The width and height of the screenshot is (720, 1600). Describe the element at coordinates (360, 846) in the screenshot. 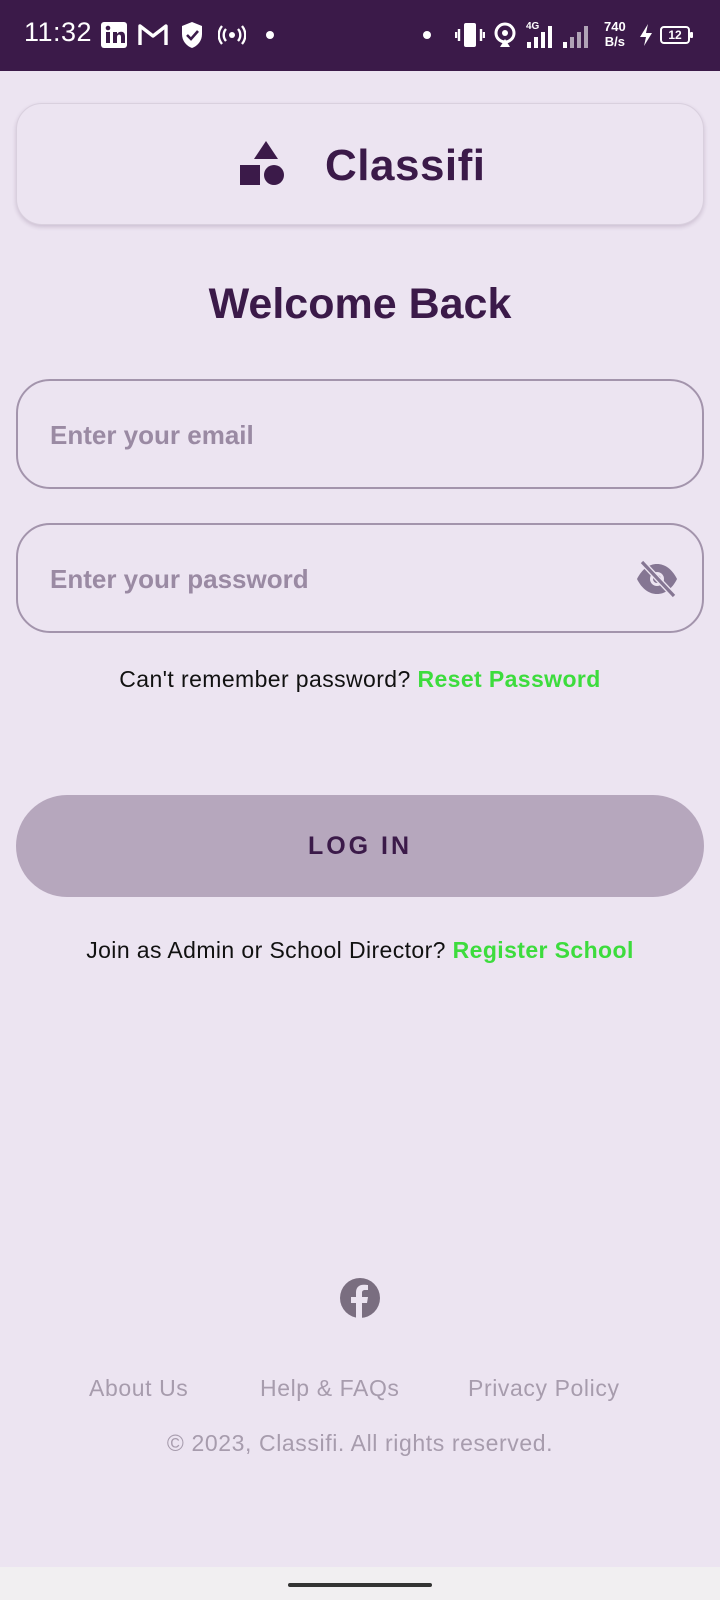

I see `login-button: LOG IN` at that location.